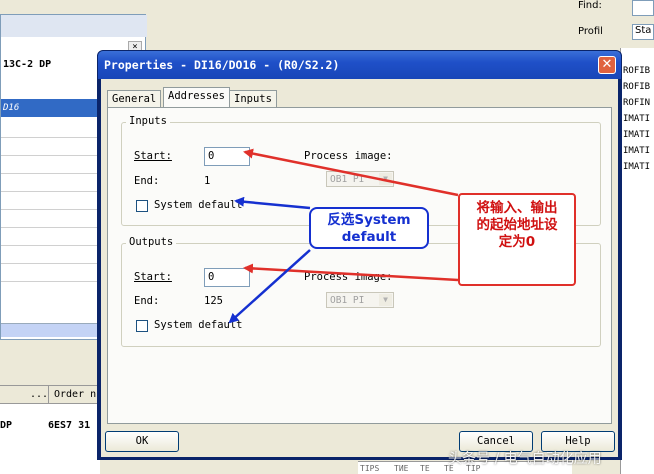 The image size is (654, 474). What do you see at coordinates (643, 32) in the screenshot?
I see `profile-select: Sta` at bounding box center [643, 32].